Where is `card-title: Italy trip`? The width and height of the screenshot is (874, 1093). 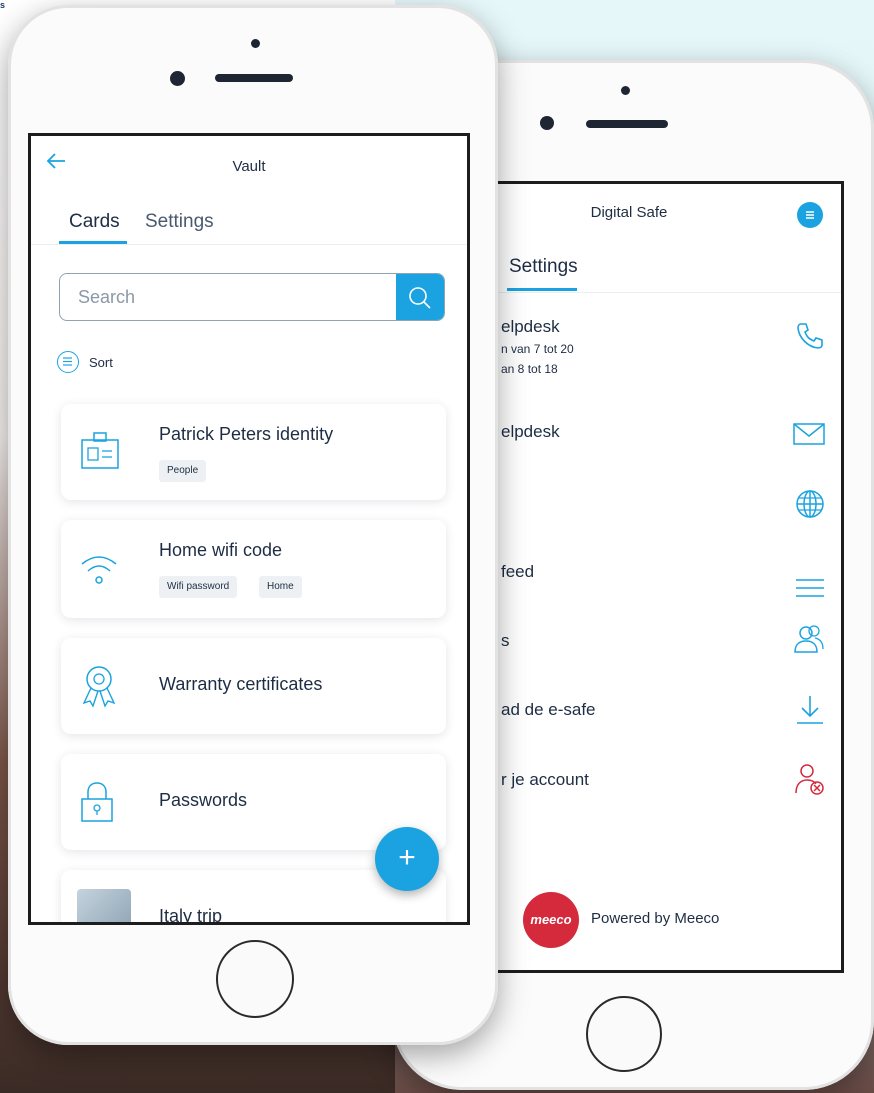
card-title: Italy trip is located at coordinates (191, 915).